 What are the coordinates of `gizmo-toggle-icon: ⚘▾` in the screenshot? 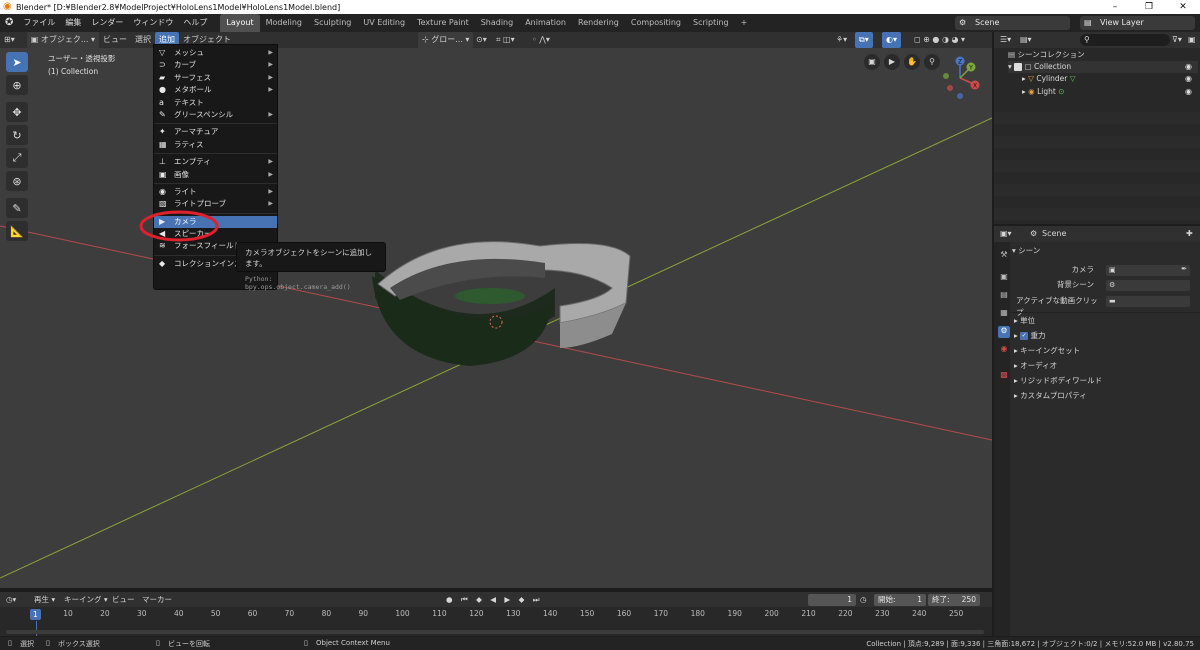 It's located at (841, 40).